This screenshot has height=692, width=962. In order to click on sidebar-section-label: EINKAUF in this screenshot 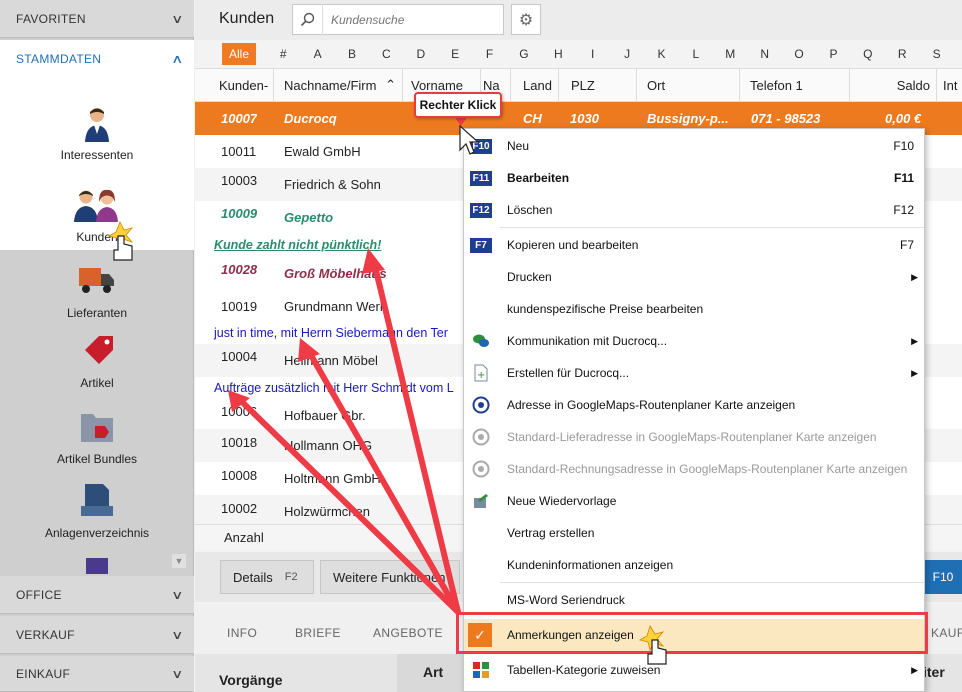, I will do `click(43, 673)`.